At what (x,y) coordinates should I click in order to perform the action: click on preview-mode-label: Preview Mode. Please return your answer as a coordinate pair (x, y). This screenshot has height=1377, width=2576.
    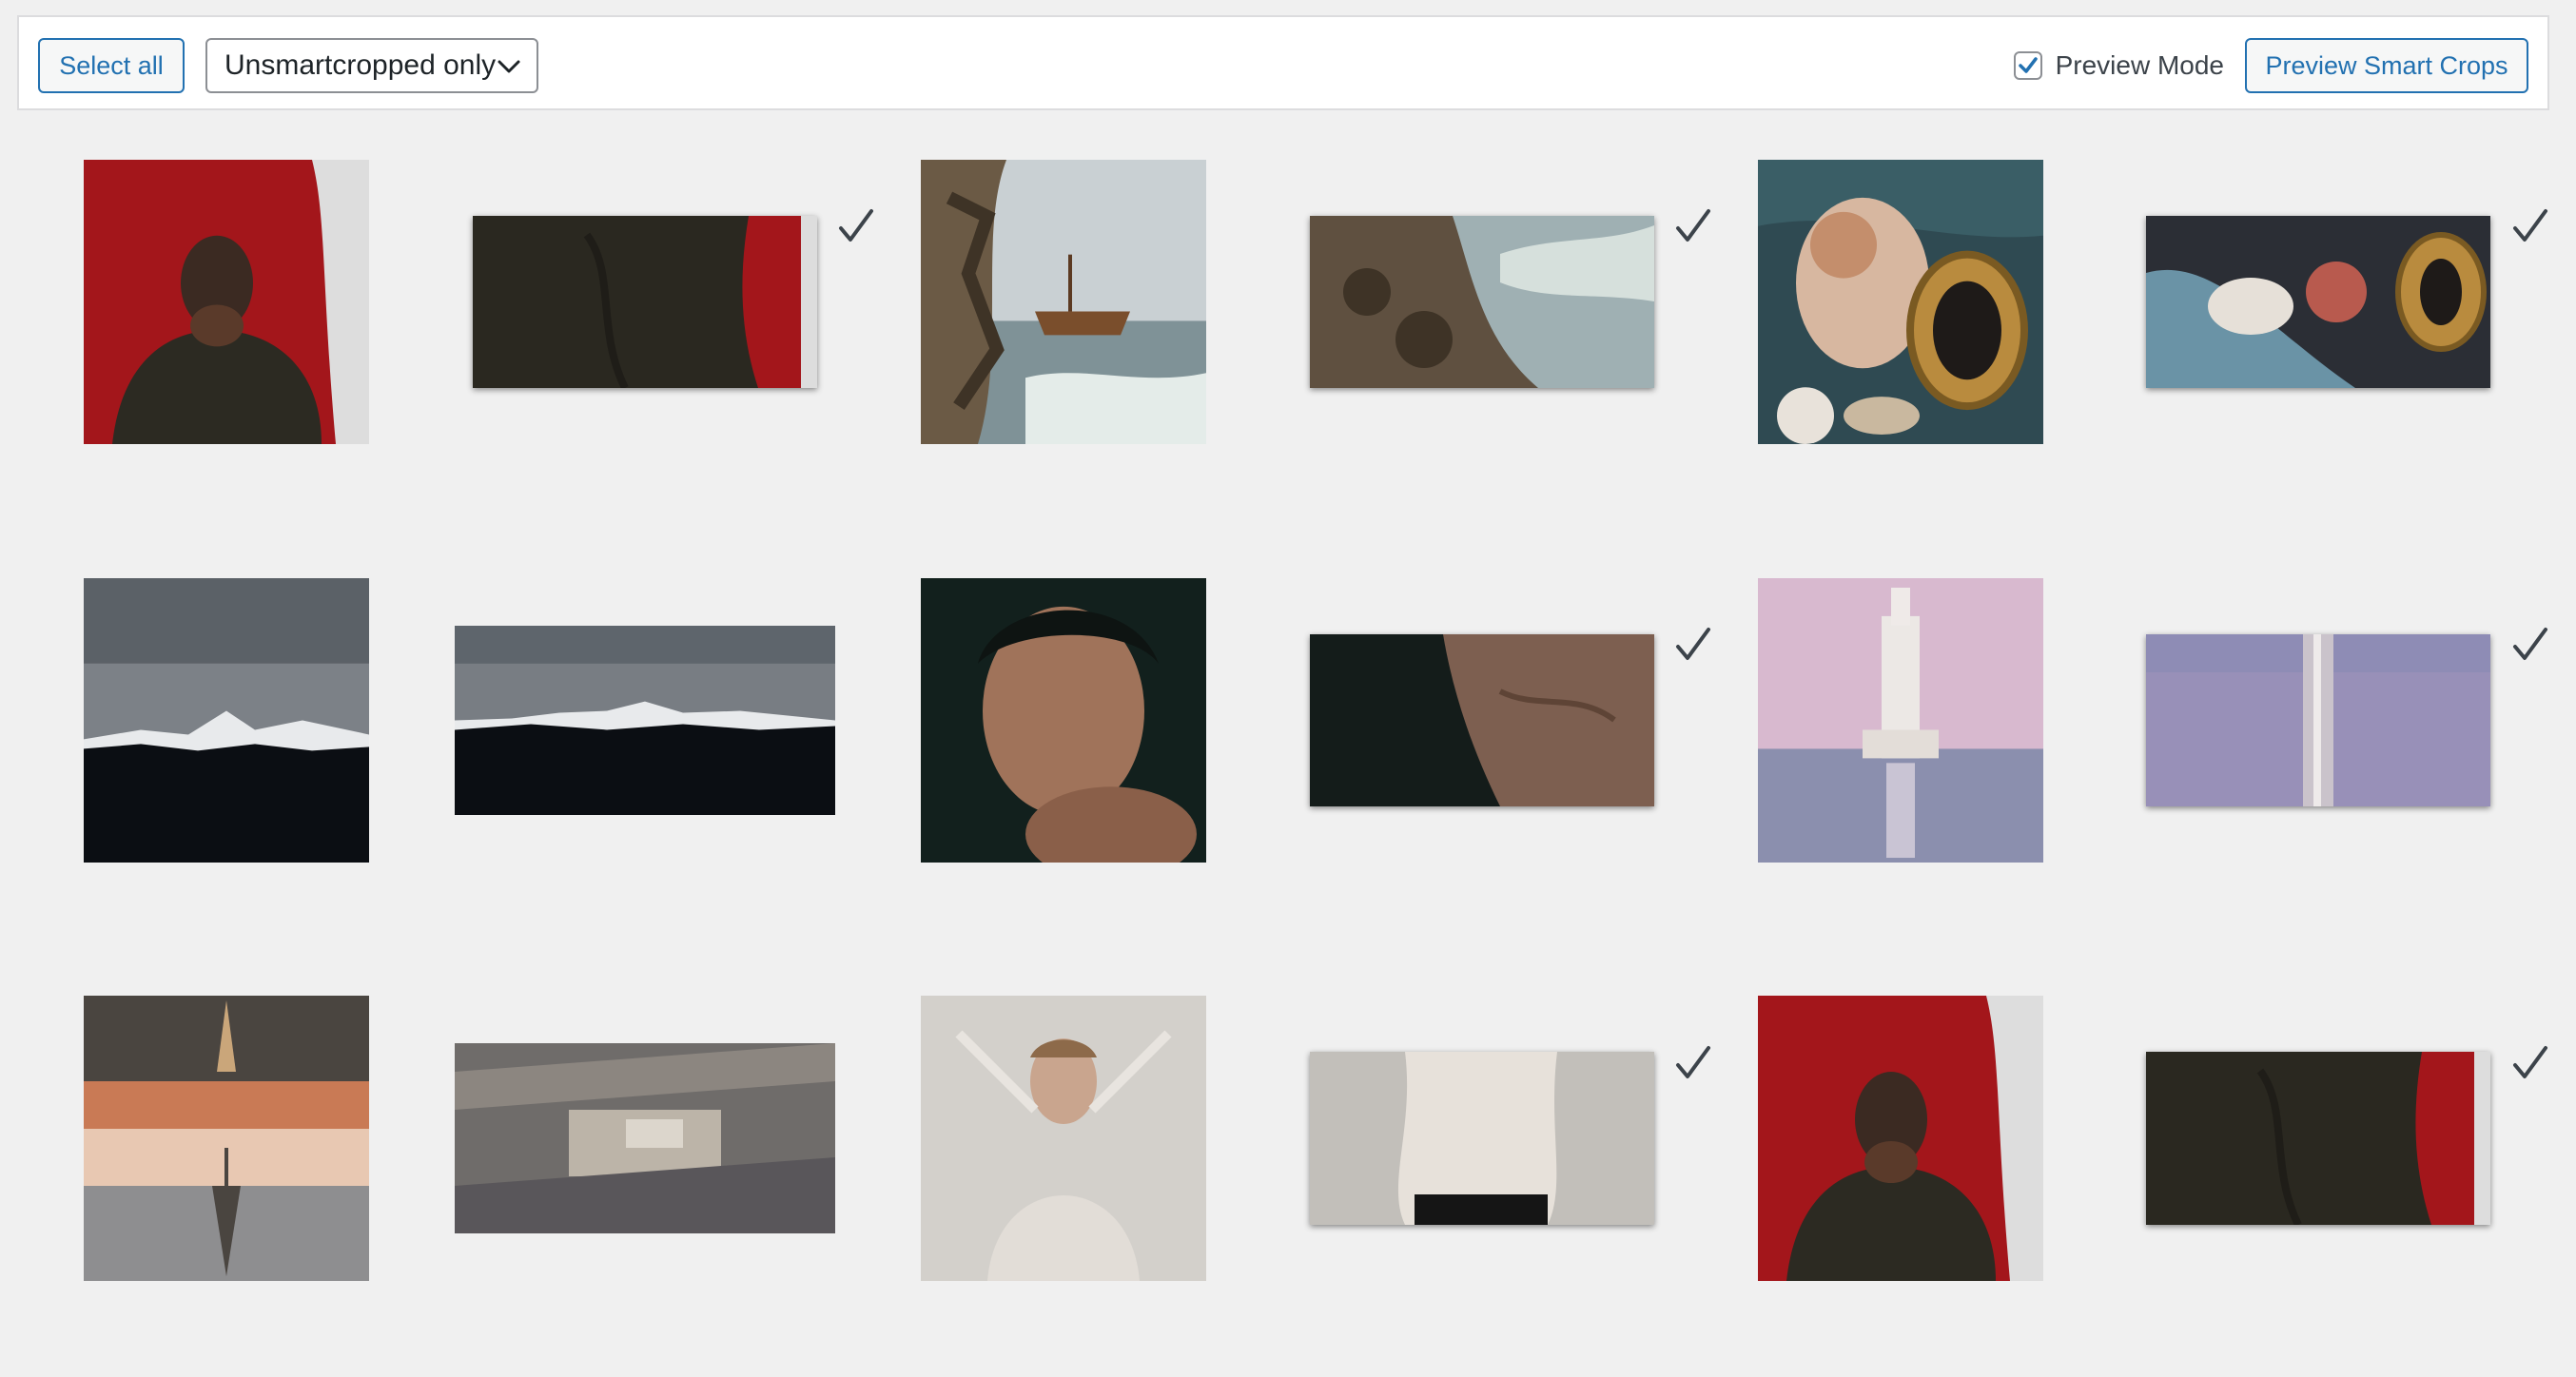
    Looking at the image, I should click on (2139, 65).